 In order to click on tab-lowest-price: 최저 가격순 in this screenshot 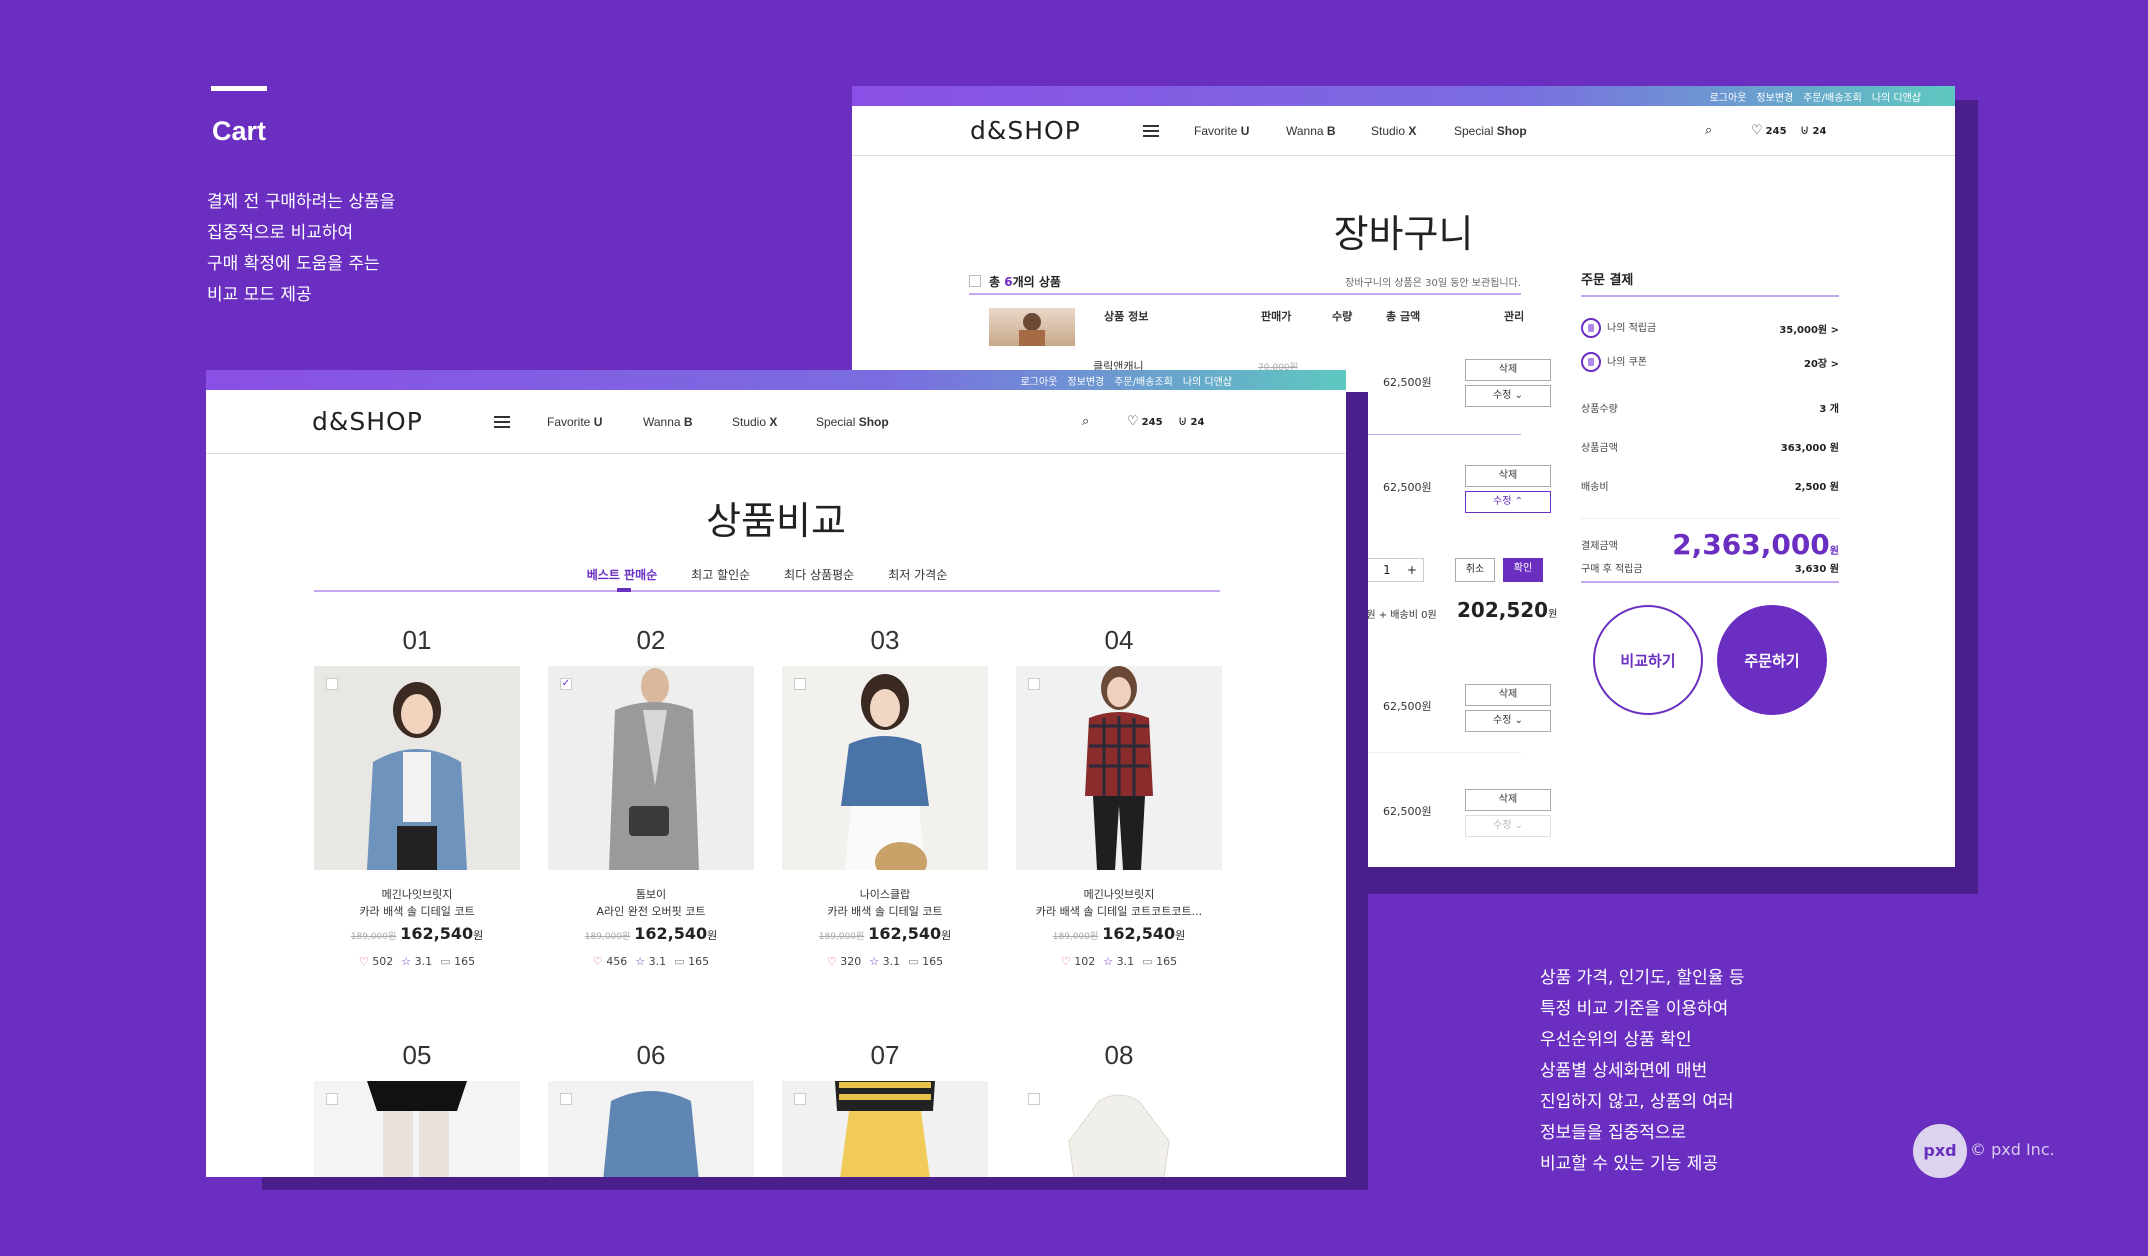, I will do `click(917, 574)`.